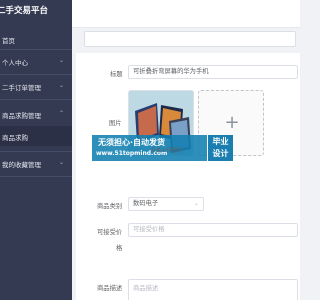 The image size is (320, 300). What do you see at coordinates (115, 123) in the screenshot?
I see `image-label: 图片` at bounding box center [115, 123].